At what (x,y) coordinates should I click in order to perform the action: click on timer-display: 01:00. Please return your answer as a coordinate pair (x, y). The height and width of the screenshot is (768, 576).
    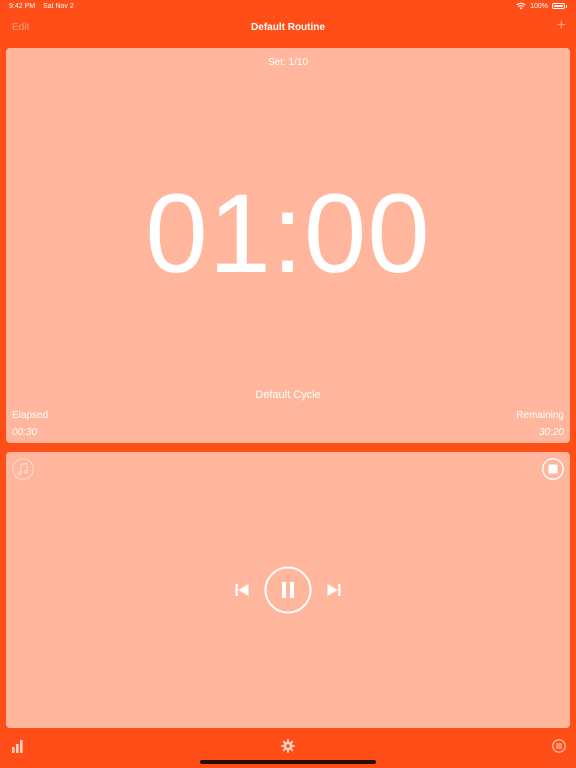
    Looking at the image, I should click on (288, 233).